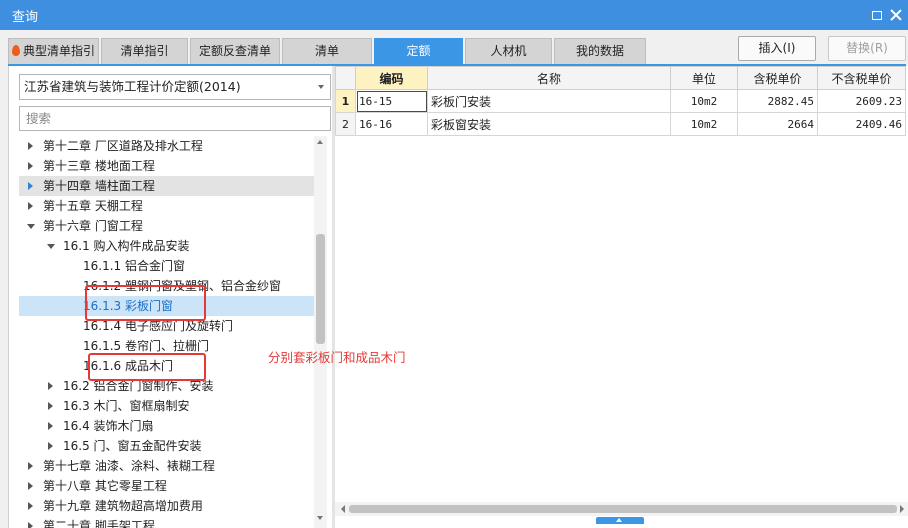  I want to click on tab-labor-material-machine: 人材机, so click(508, 51).